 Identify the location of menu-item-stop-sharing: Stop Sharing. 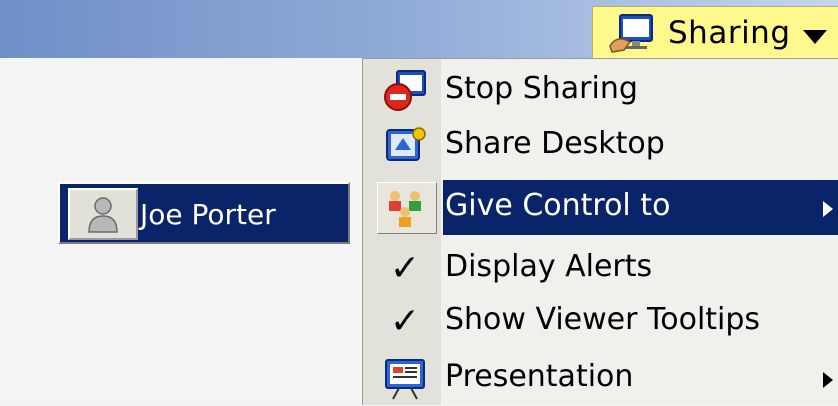
(600, 90).